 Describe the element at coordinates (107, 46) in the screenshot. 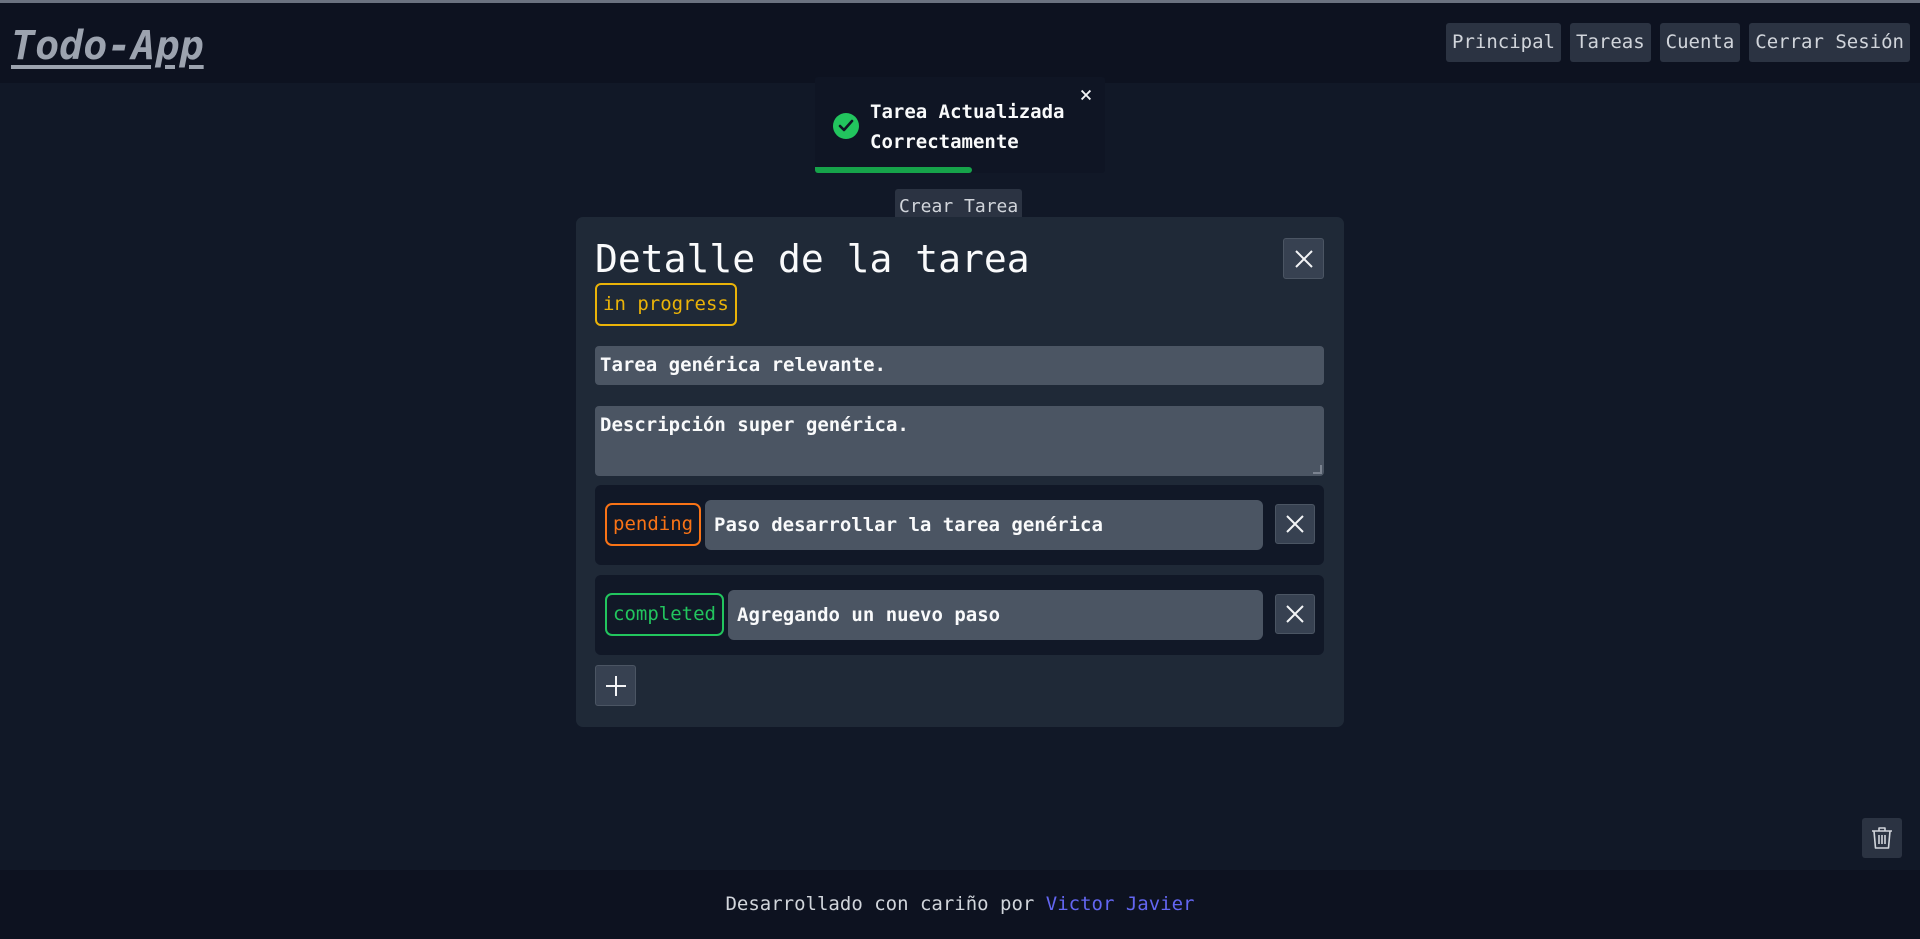

I see `app-logo: Todo-App` at that location.